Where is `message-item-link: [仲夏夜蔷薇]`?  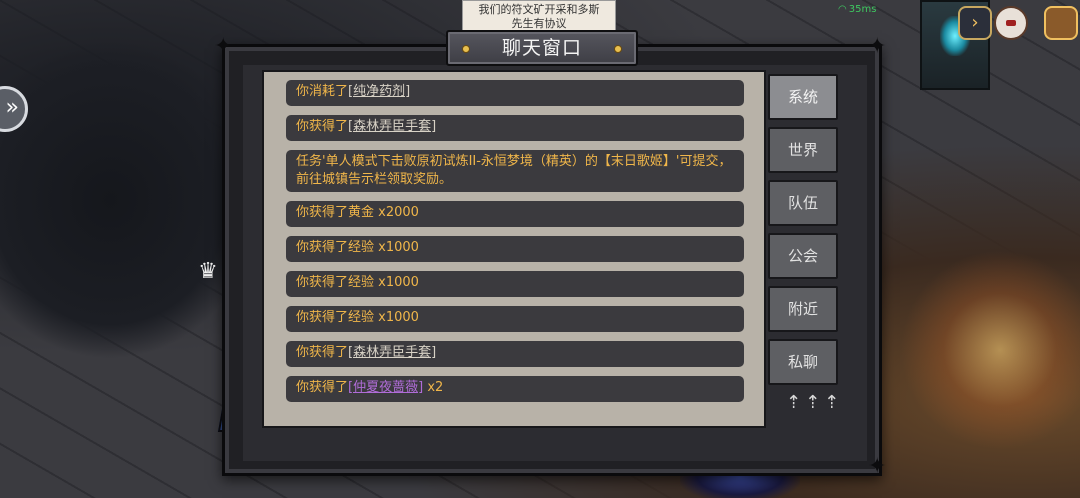
message-item-link: [仲夏夜蔷薇] is located at coordinates (385, 387).